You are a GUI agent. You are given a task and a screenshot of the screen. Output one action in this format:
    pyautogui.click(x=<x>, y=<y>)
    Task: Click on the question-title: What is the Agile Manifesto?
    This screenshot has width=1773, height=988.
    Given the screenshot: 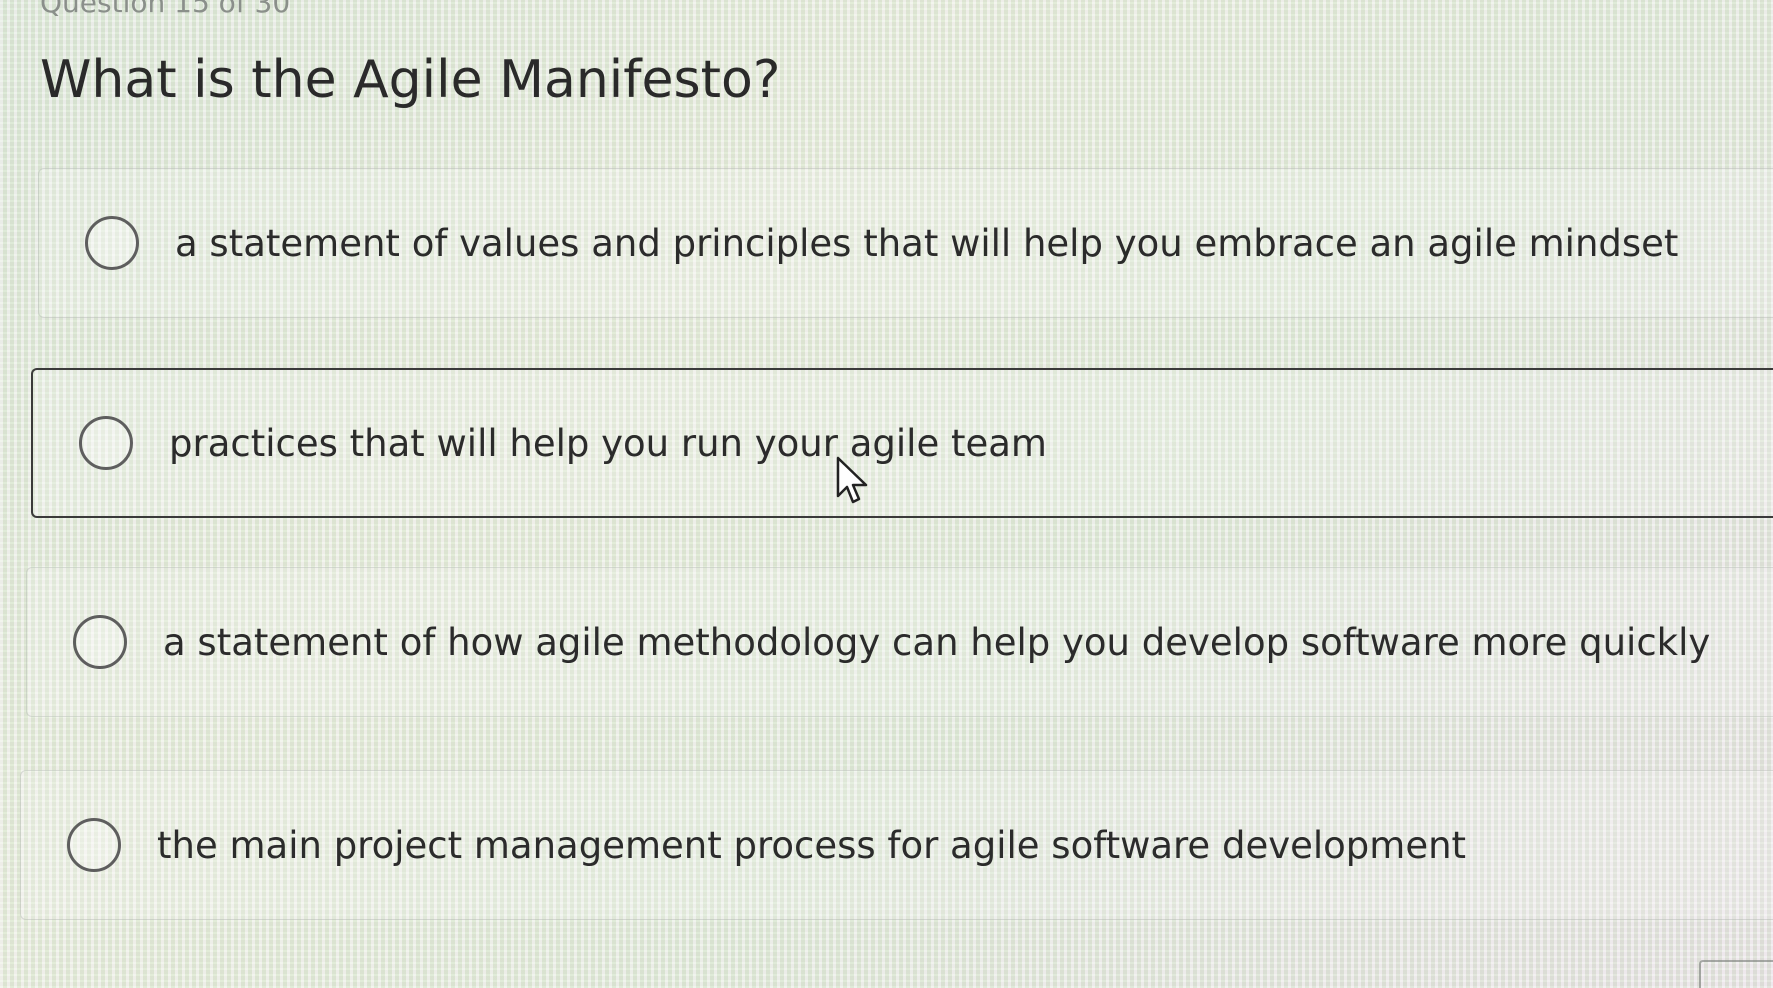 What is the action you would take?
    pyautogui.click(x=410, y=80)
    